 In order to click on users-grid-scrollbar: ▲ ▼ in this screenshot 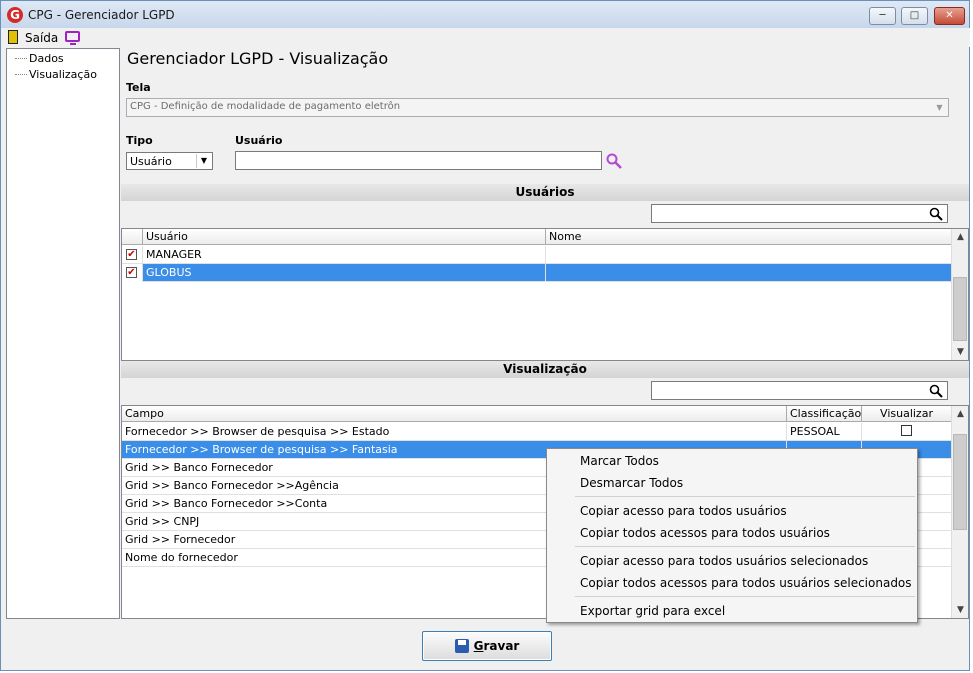, I will do `click(959, 294)`.